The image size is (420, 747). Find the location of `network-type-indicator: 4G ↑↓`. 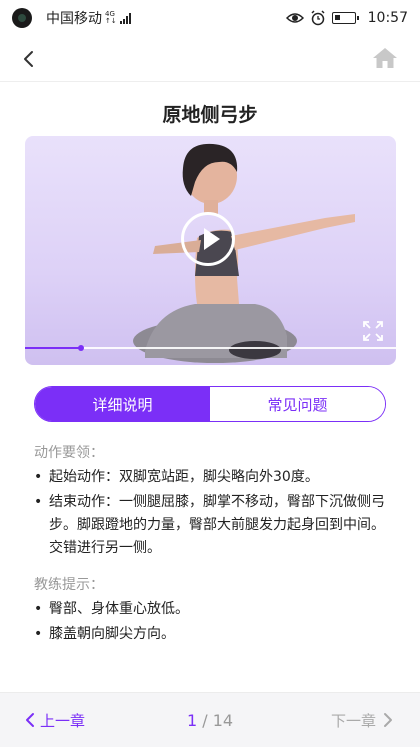

network-type-indicator: 4G ↑↓ is located at coordinates (111, 17).